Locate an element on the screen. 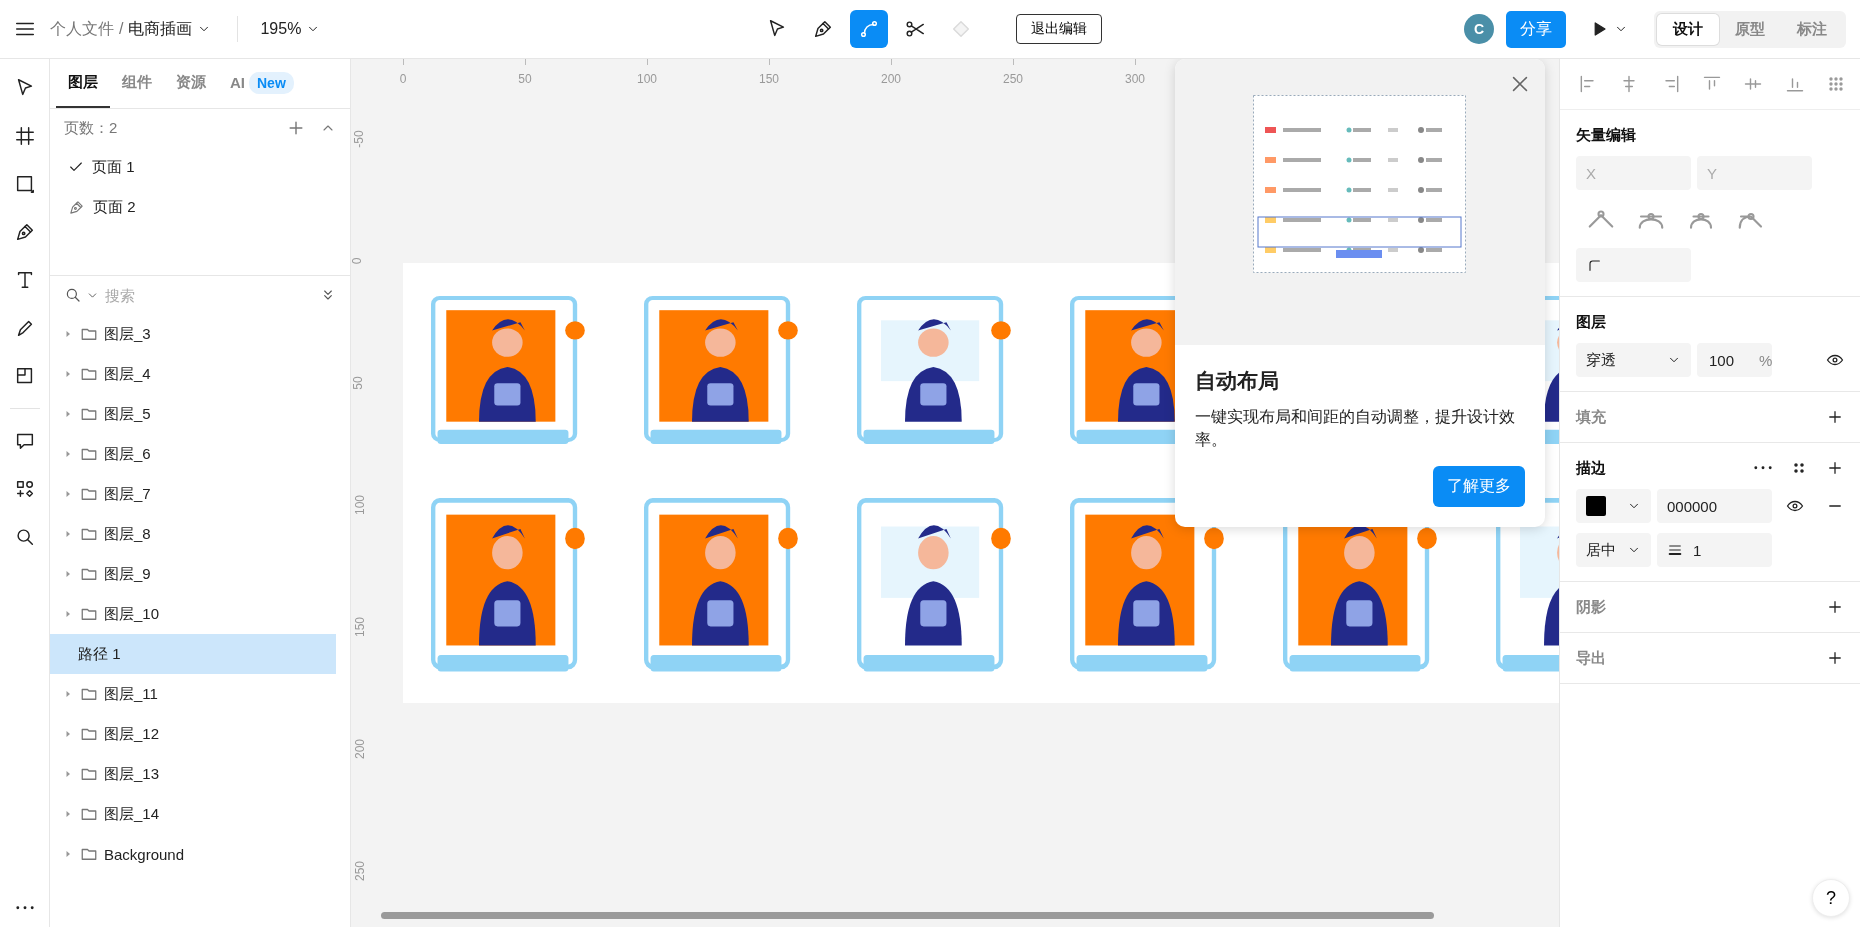  y-field: Y is located at coordinates (1754, 173).